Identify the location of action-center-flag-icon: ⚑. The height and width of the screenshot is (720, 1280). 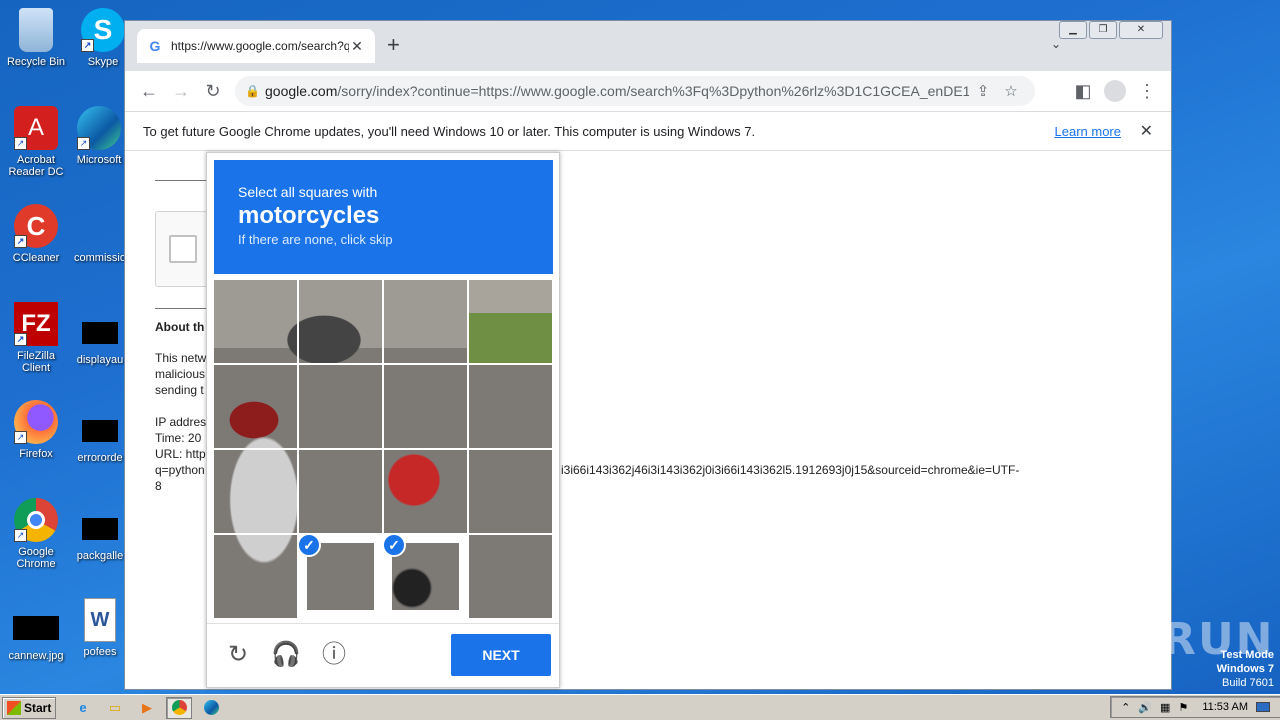
(1183, 707).